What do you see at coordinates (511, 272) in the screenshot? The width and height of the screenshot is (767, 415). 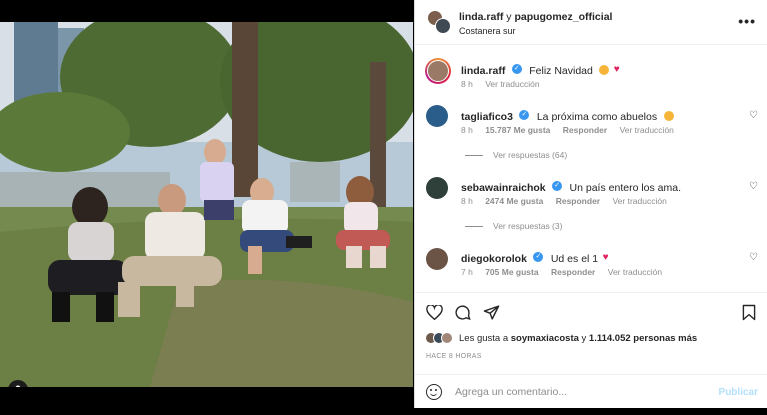 I see `comment-likes: 705 Me gusta` at bounding box center [511, 272].